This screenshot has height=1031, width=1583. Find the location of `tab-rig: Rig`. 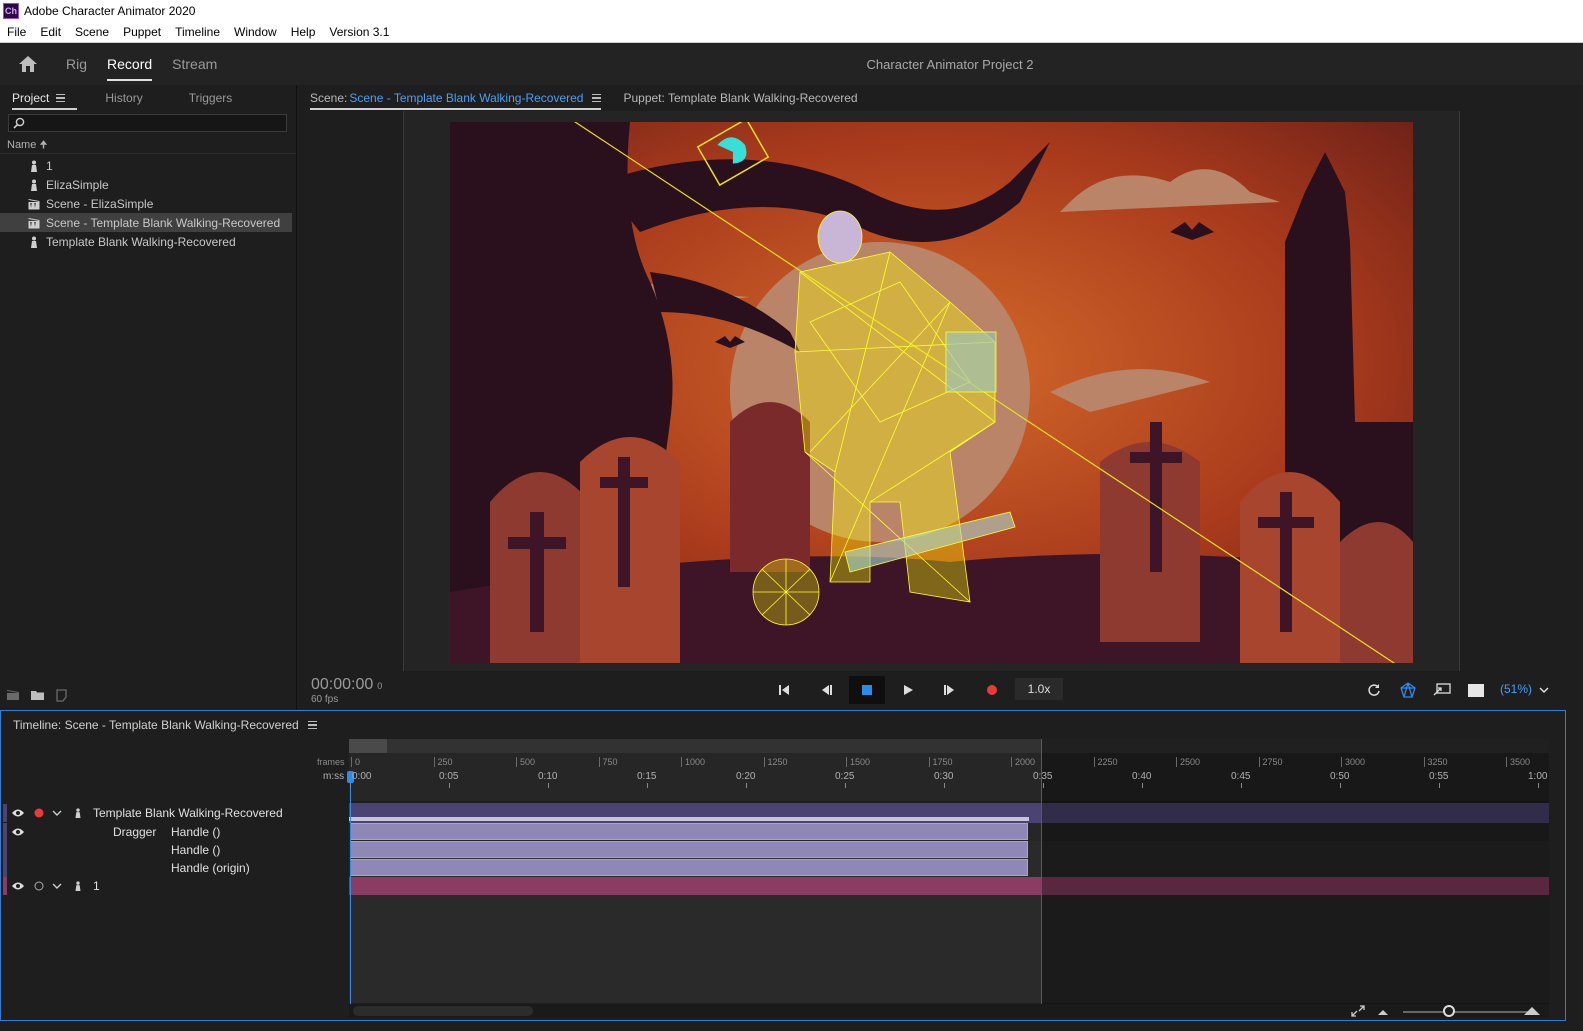

tab-rig: Rig is located at coordinates (76, 64).